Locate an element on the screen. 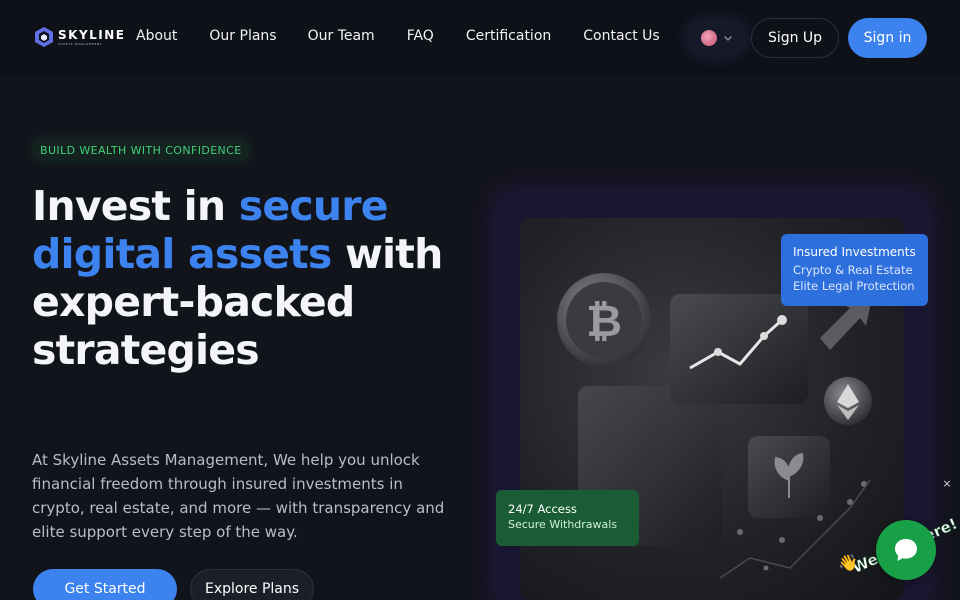  insured-line2: Elite Legal Protection is located at coordinates (854, 286).